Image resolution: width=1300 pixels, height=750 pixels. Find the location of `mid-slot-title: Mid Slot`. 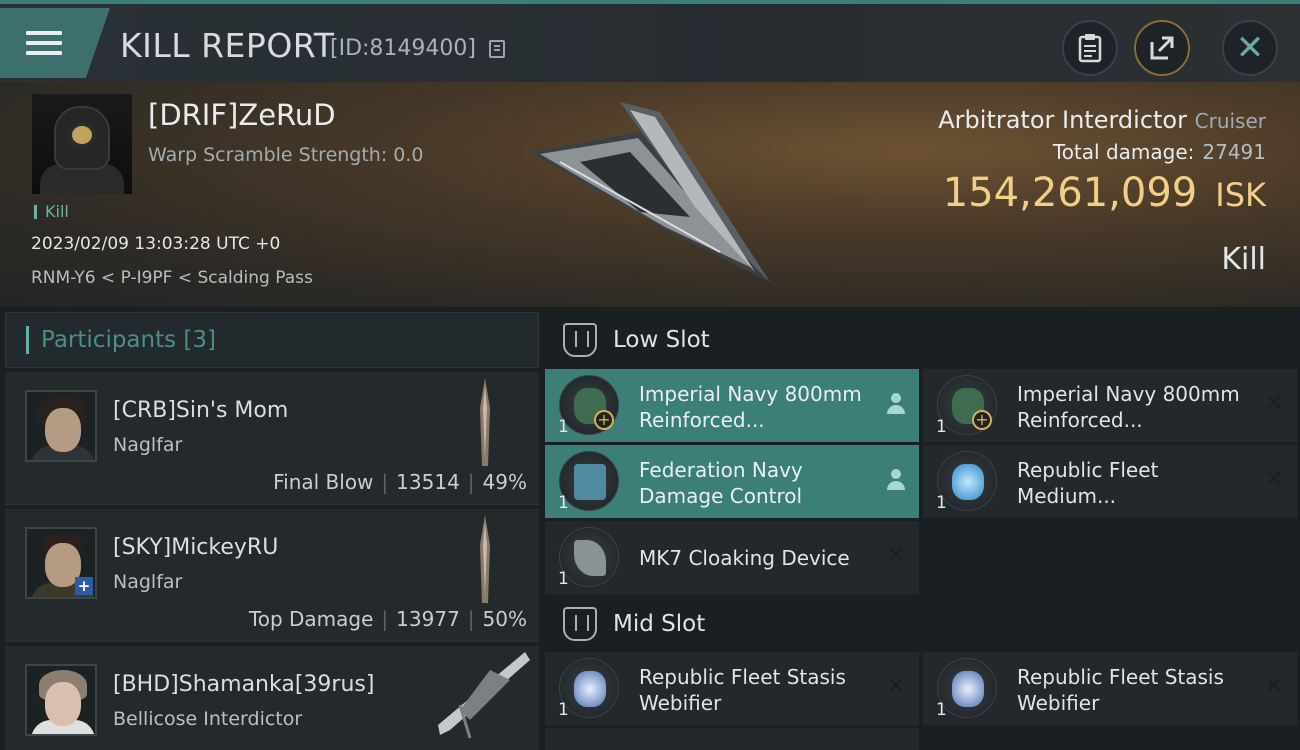

mid-slot-title: Mid Slot is located at coordinates (659, 624).